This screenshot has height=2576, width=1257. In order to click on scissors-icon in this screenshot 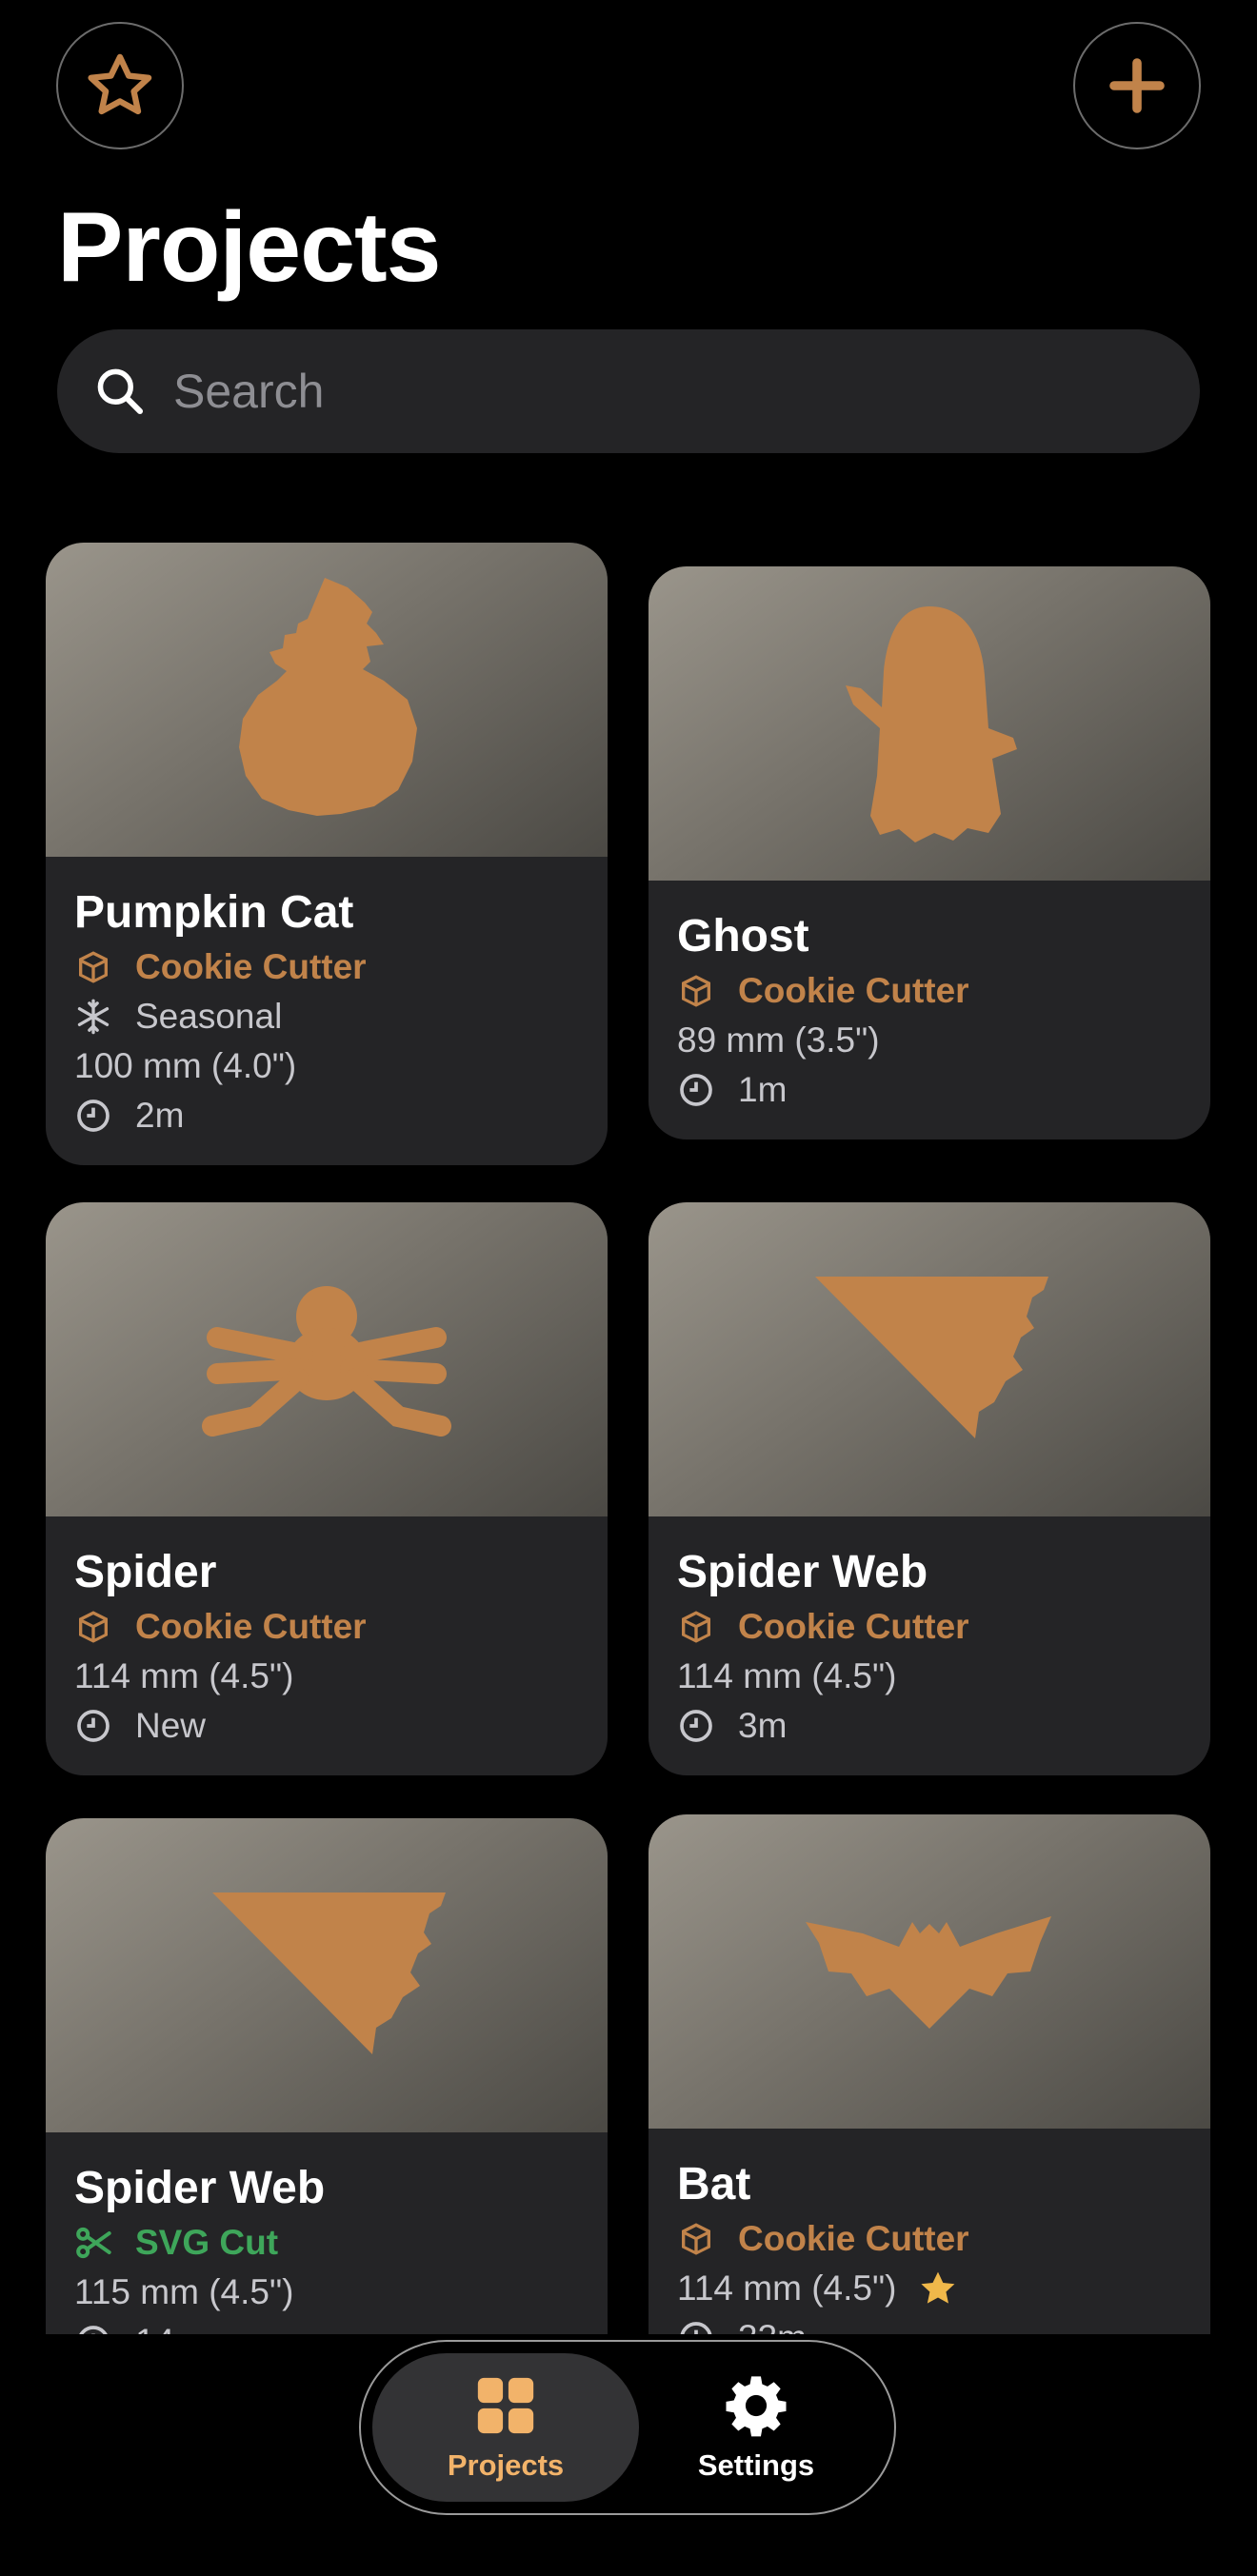, I will do `click(93, 2243)`.